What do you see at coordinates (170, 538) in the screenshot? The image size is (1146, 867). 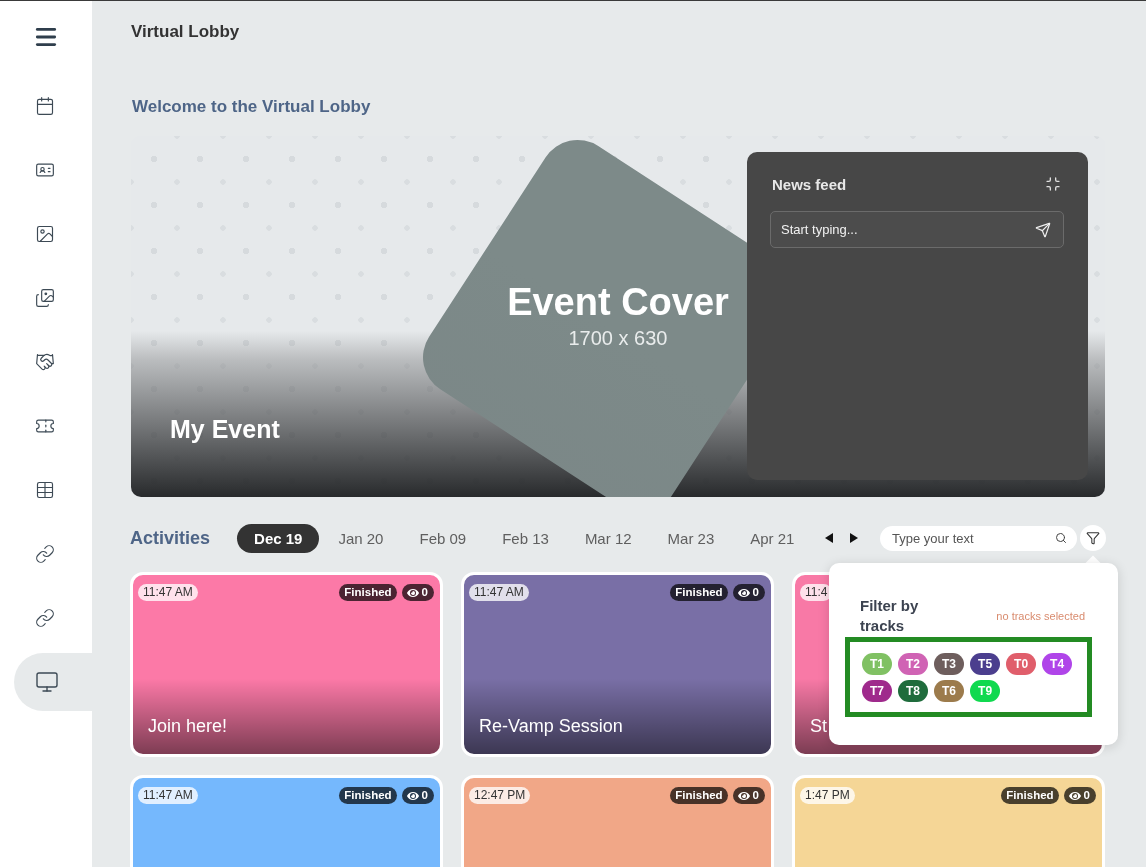 I see `activities-heading: Activities` at bounding box center [170, 538].